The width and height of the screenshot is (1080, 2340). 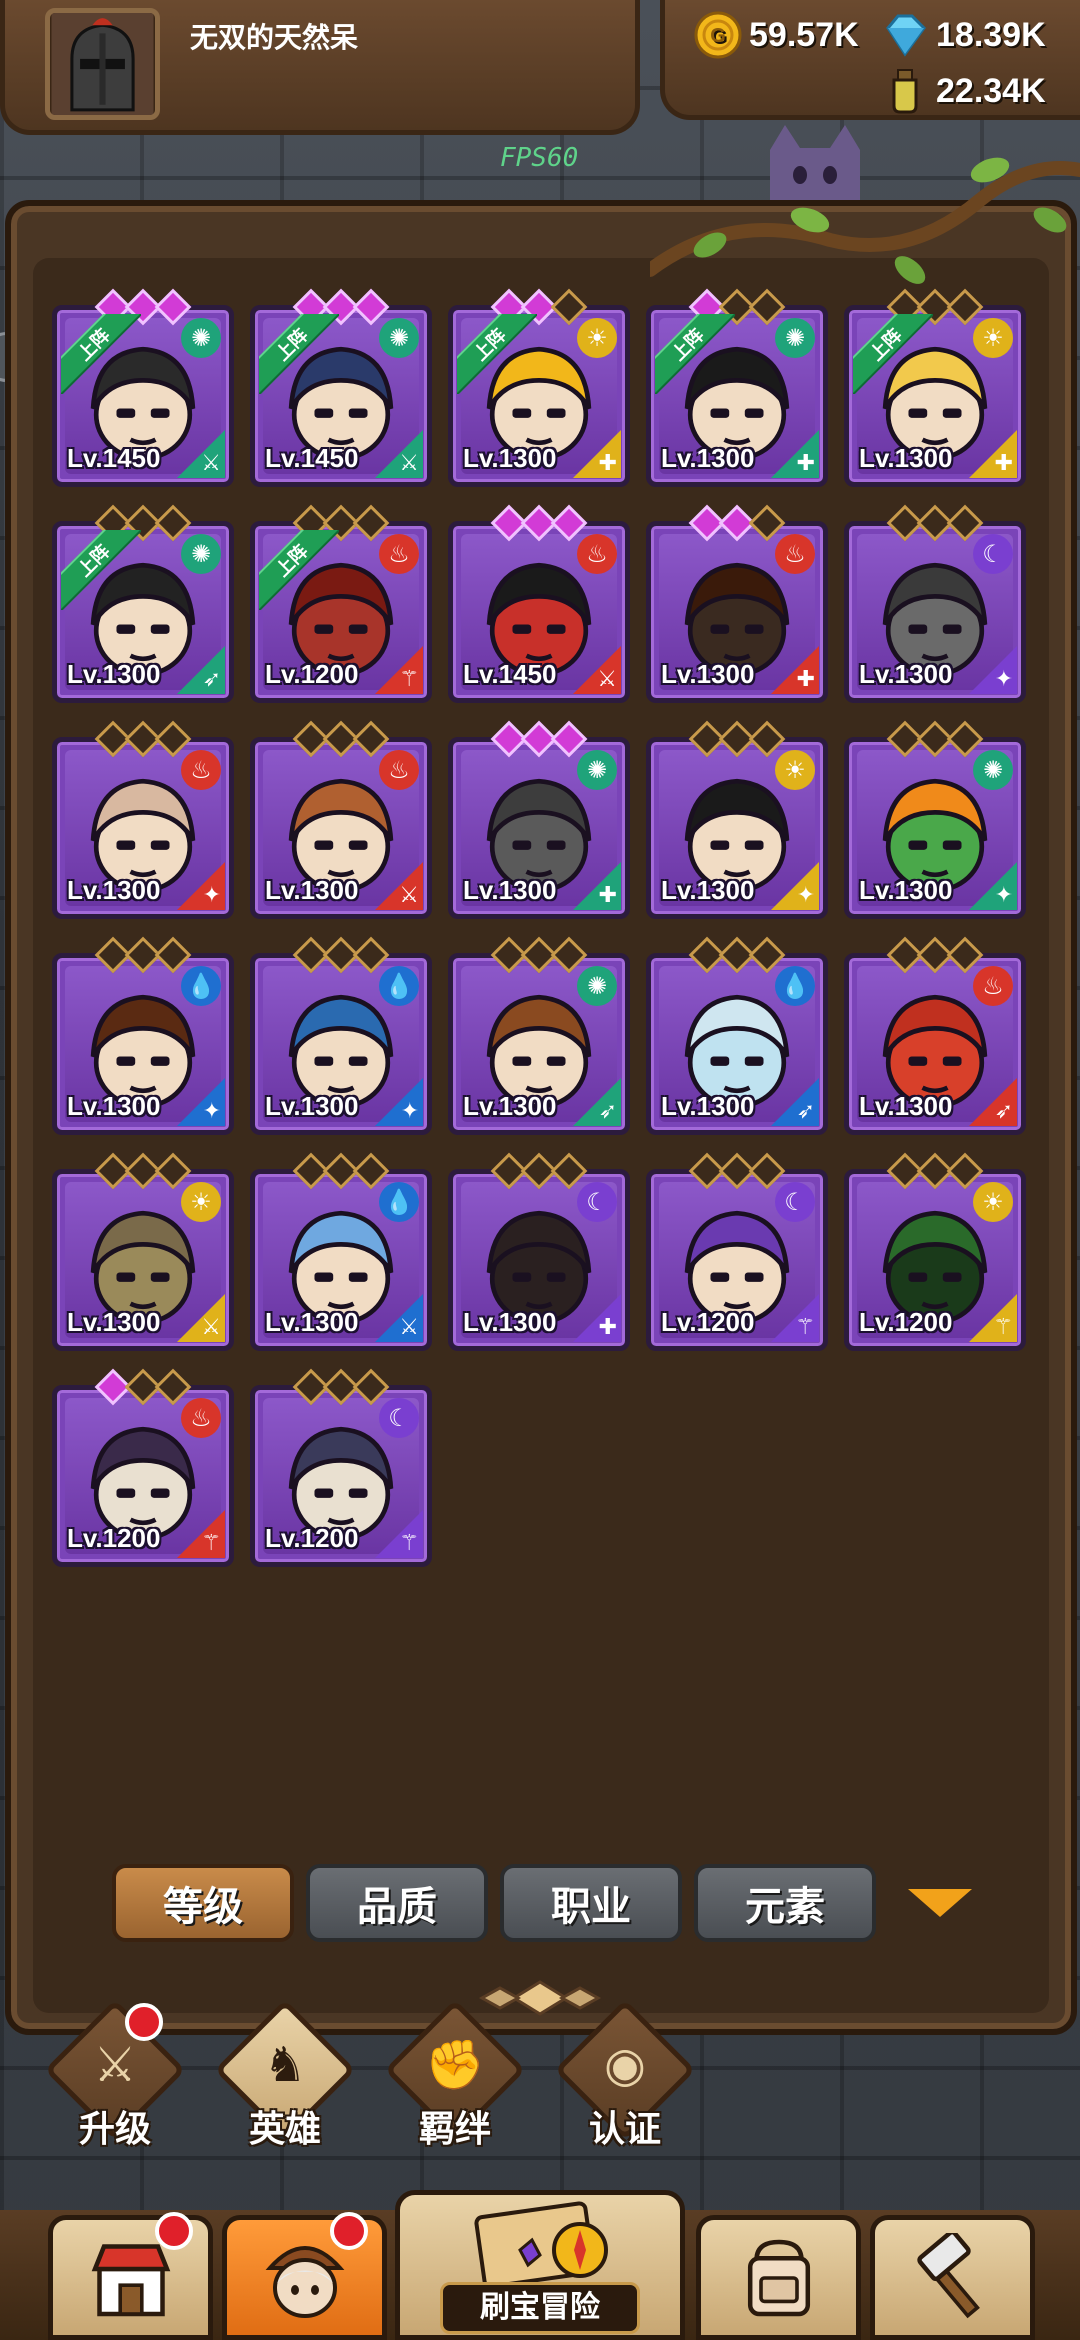 I want to click on subnav-hero-label: 英雄, so click(x=284, y=2129).